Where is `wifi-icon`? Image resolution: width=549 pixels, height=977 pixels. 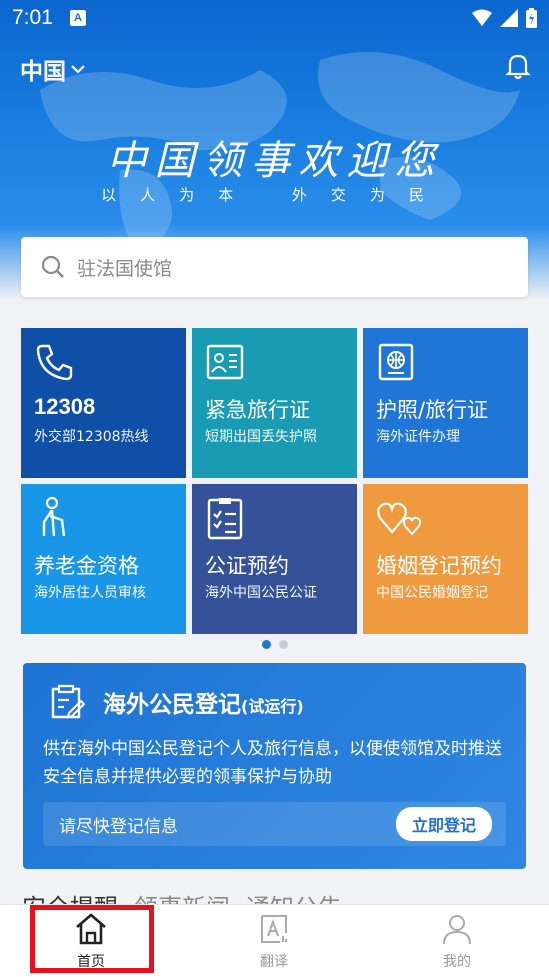
wifi-icon is located at coordinates (482, 17).